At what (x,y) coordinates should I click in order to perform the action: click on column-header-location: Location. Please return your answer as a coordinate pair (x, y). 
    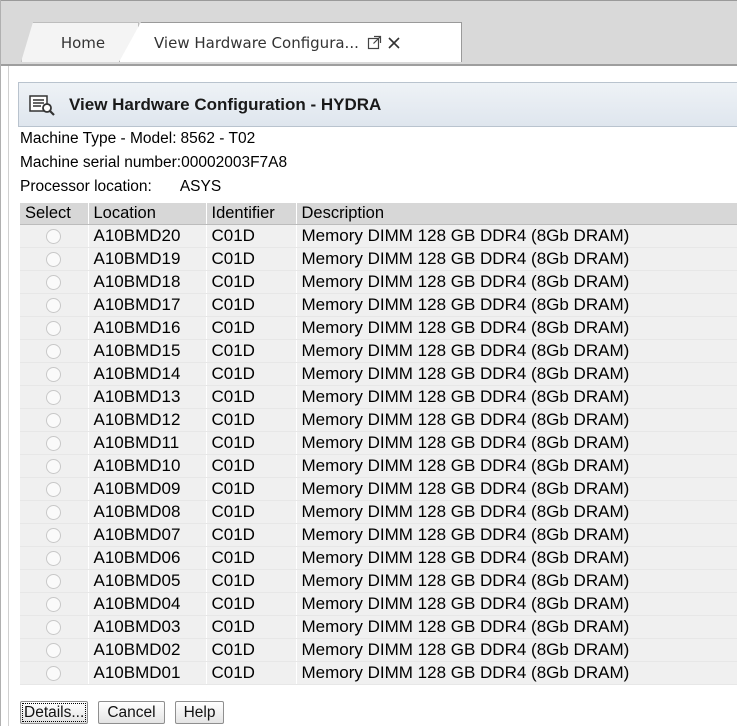
    Looking at the image, I should click on (147, 214).